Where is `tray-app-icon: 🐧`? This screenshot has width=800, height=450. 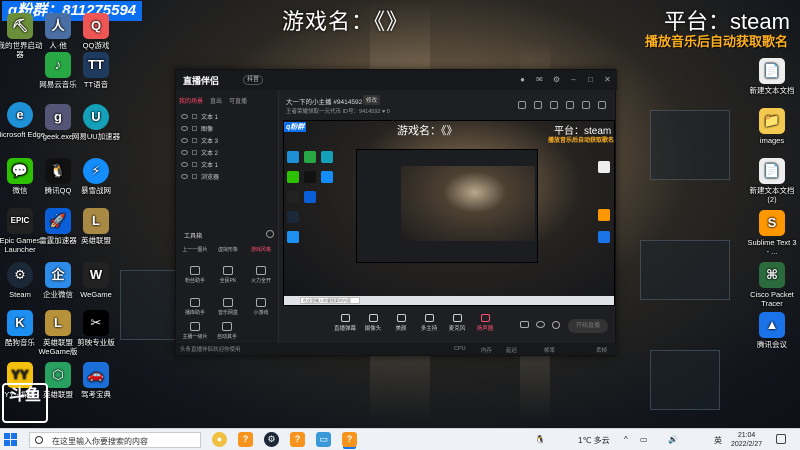 tray-app-icon: 🐧 is located at coordinates (540, 439).